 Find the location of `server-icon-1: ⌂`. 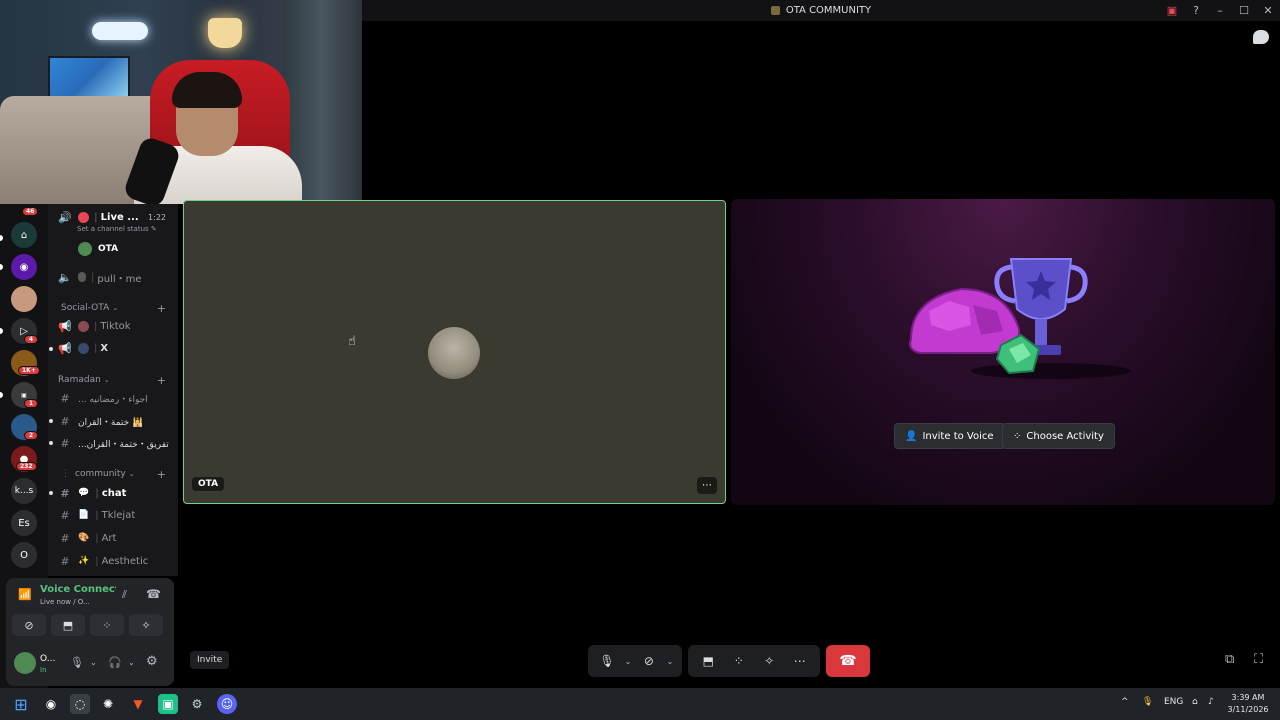

server-icon-1: ⌂ is located at coordinates (24, 235).